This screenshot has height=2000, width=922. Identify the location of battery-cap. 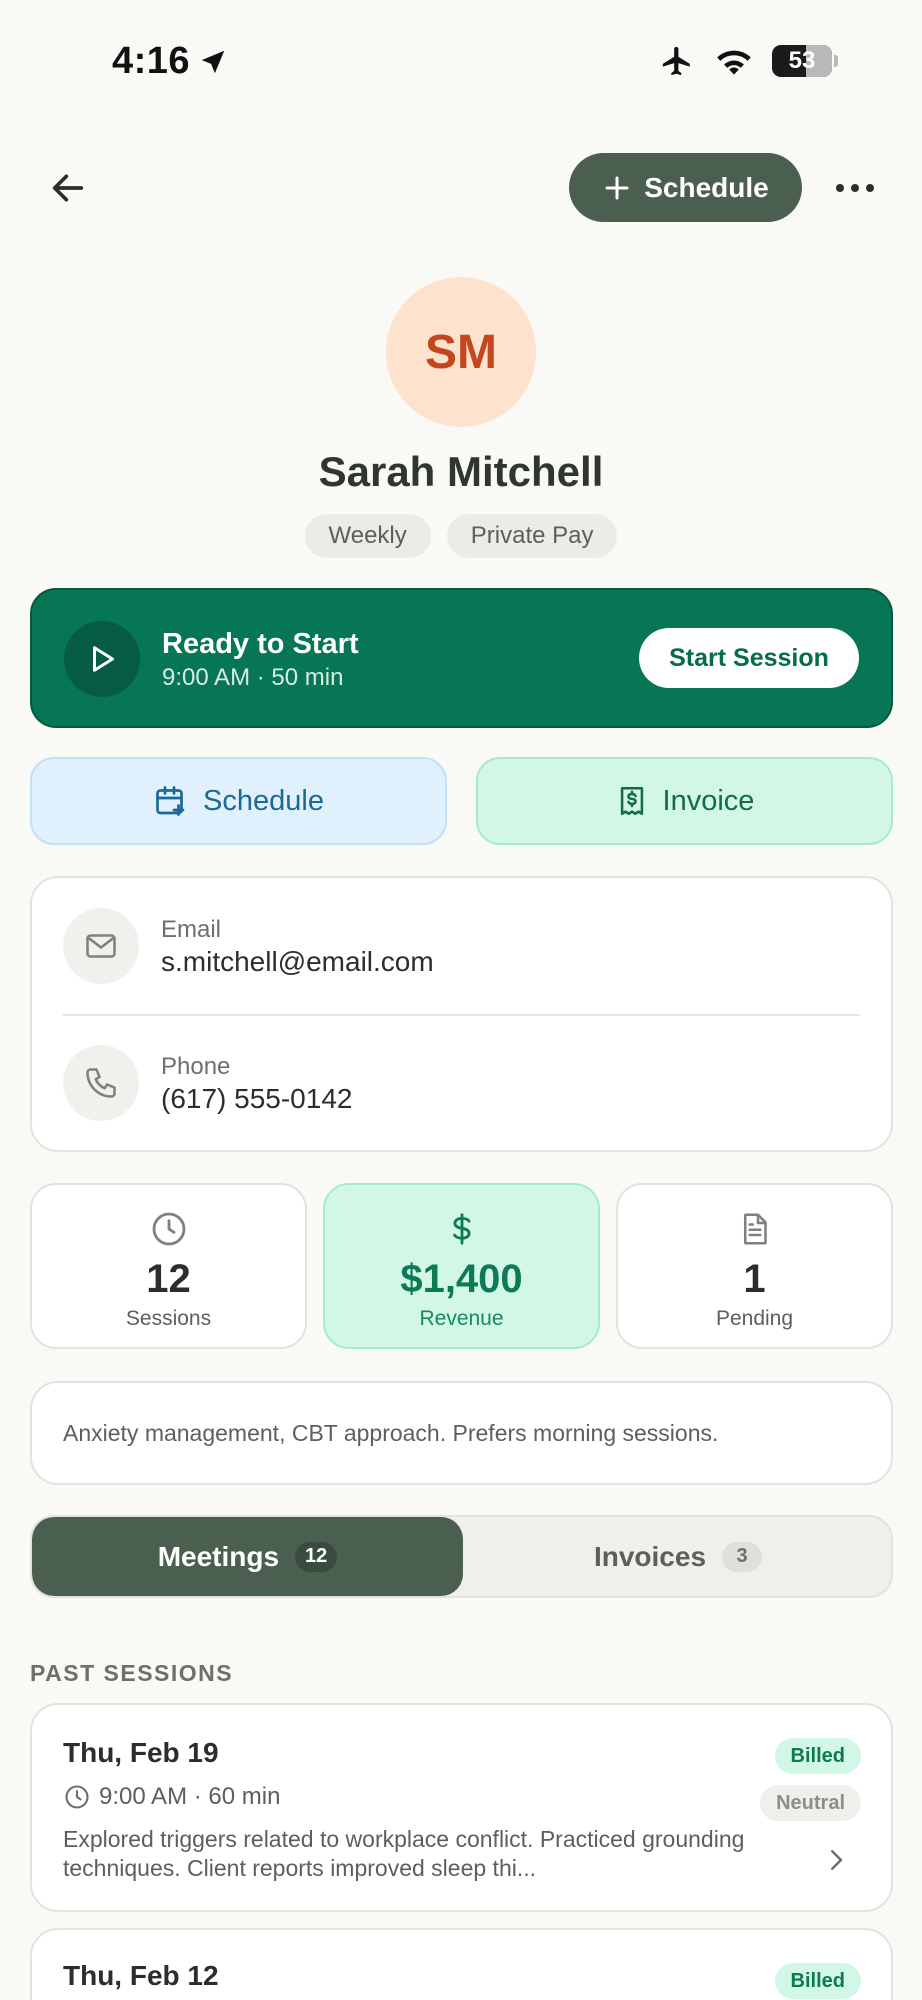
(836, 61).